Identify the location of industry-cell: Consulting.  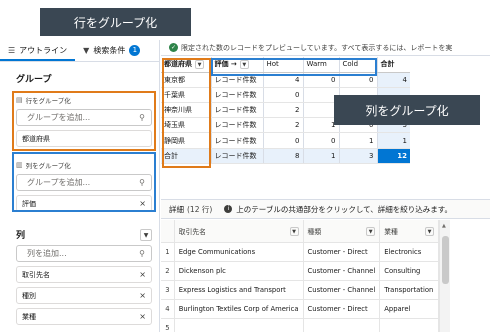
(409, 271).